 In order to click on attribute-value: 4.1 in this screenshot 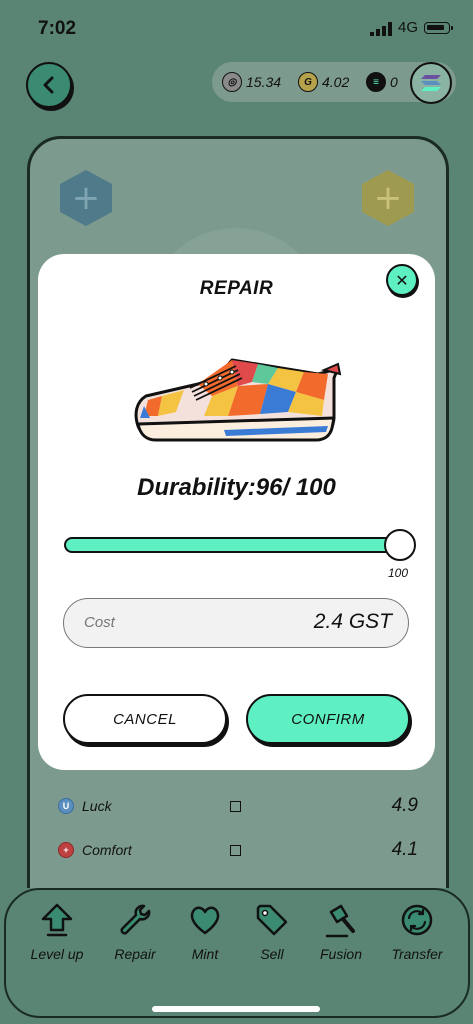, I will do `click(404, 849)`.